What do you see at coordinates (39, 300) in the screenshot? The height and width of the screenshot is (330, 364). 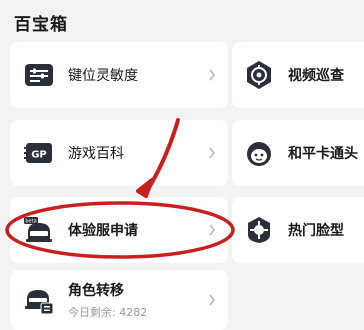 I see `character-transfer-icon` at bounding box center [39, 300].